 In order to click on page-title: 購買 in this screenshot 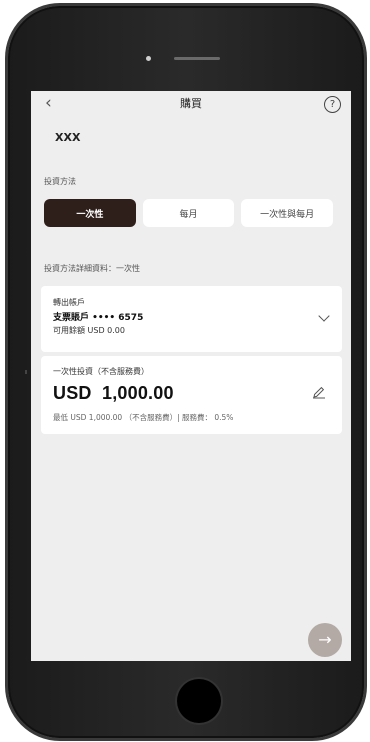, I will do `click(191, 103)`.